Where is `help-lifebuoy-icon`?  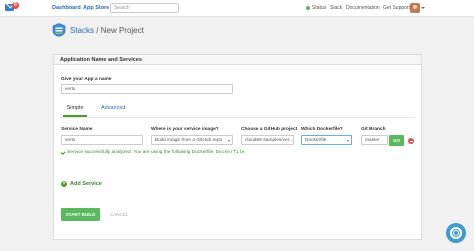 help-lifebuoy-icon is located at coordinates (456, 233).